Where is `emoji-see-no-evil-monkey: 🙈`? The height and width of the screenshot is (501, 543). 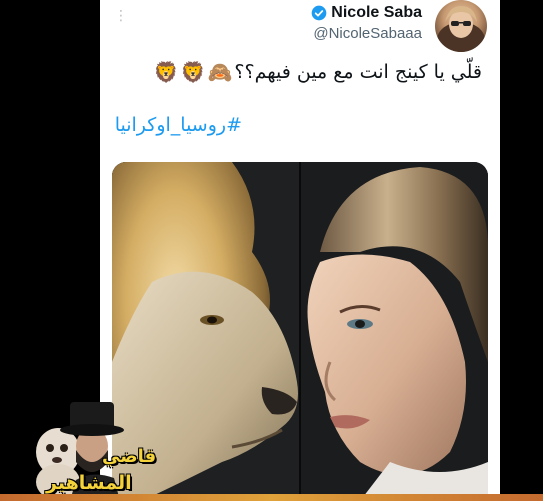 emoji-see-no-evil-monkey: 🙈 is located at coordinates (220, 72).